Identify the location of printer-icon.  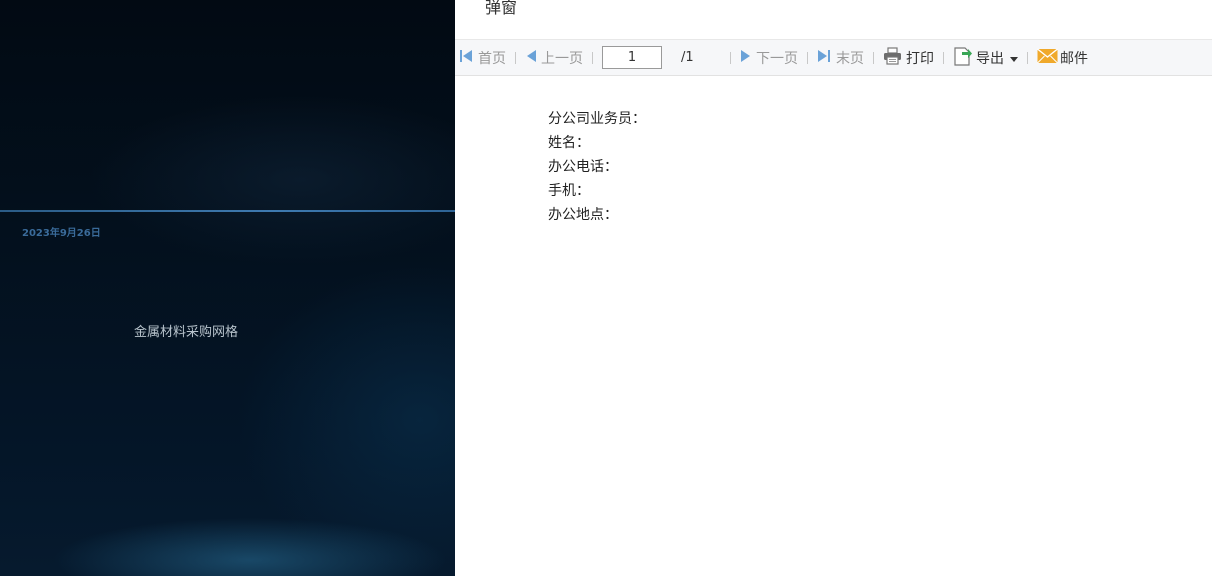
(892, 57).